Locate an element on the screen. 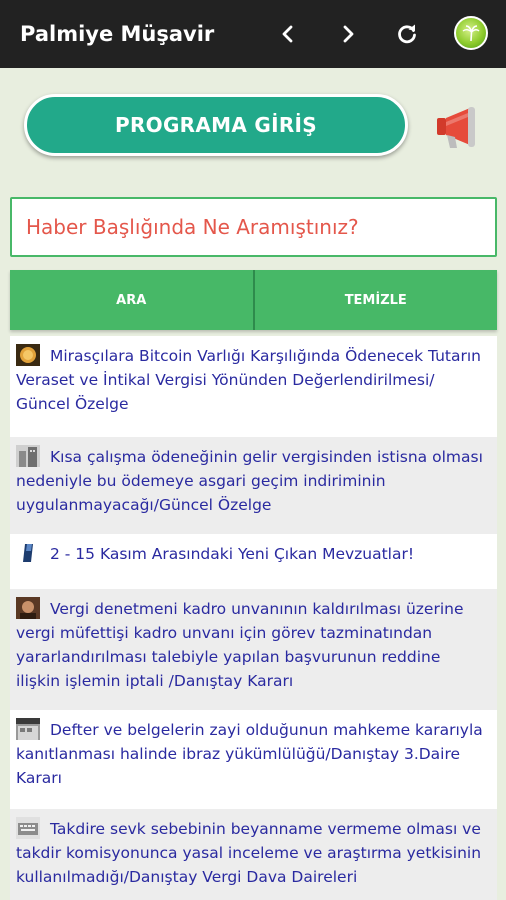  clear-button-label: TEMİZLE is located at coordinates (375, 300).